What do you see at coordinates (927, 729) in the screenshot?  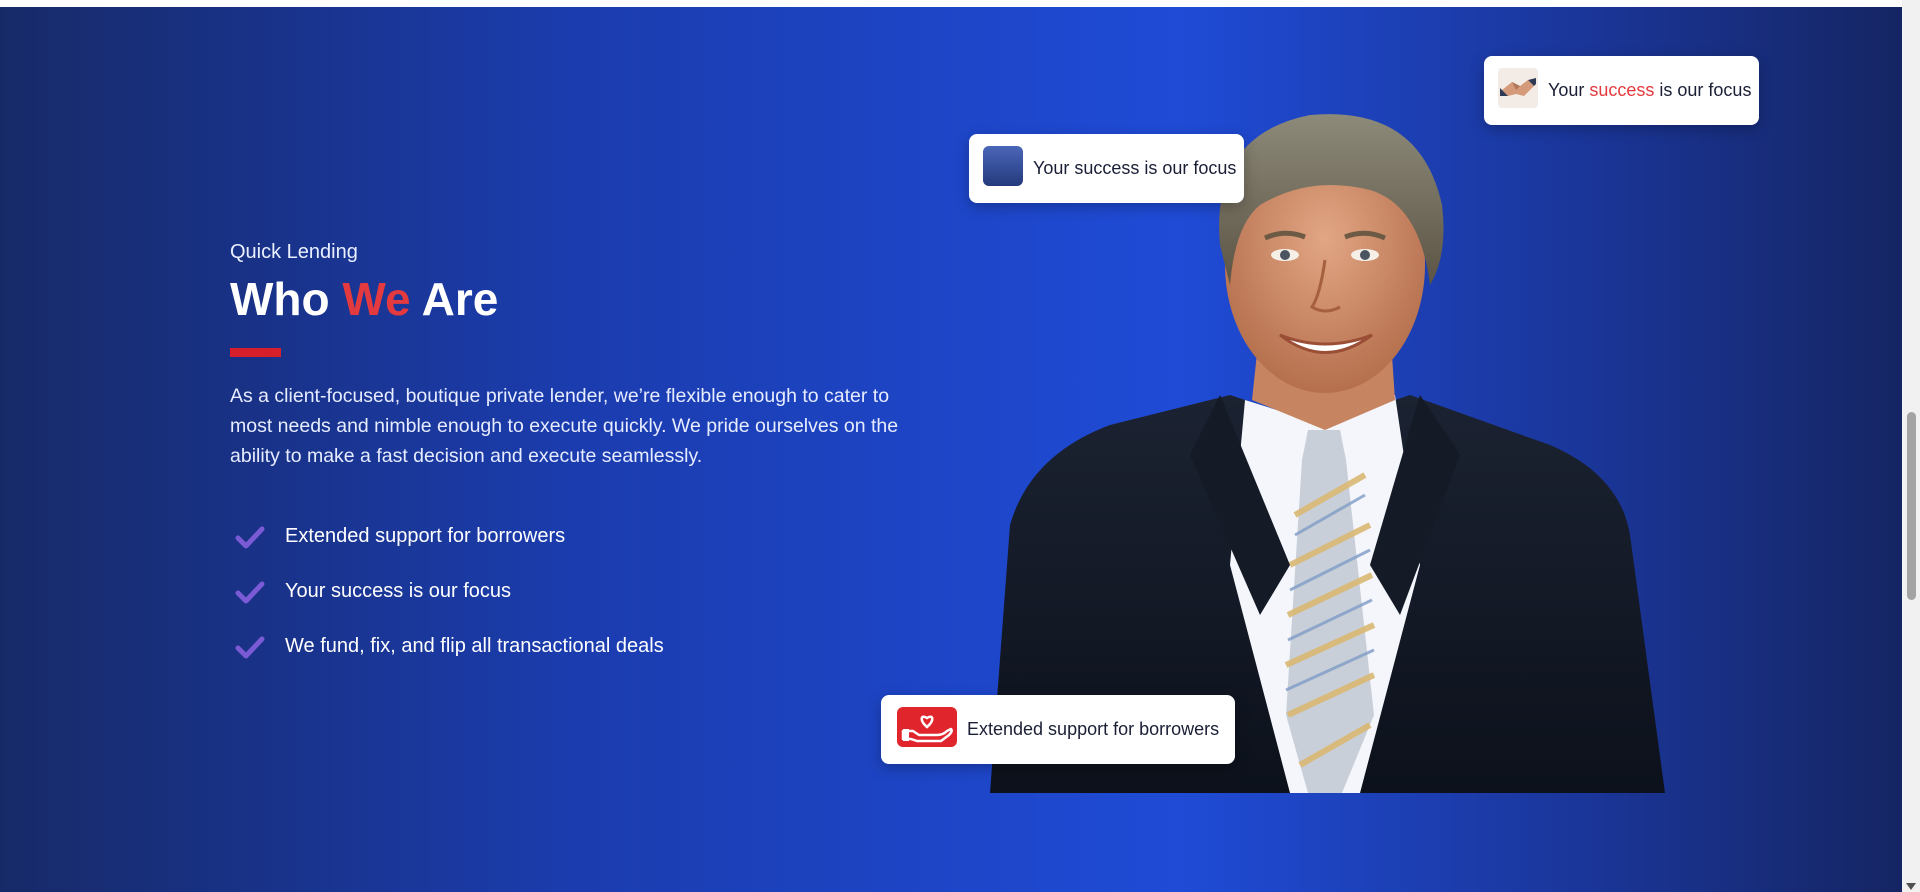 I see `hand-heart-icon` at bounding box center [927, 729].